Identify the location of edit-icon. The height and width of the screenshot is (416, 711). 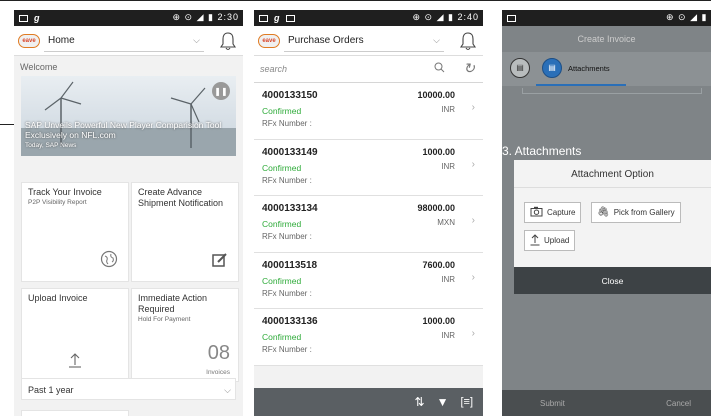
(220, 262).